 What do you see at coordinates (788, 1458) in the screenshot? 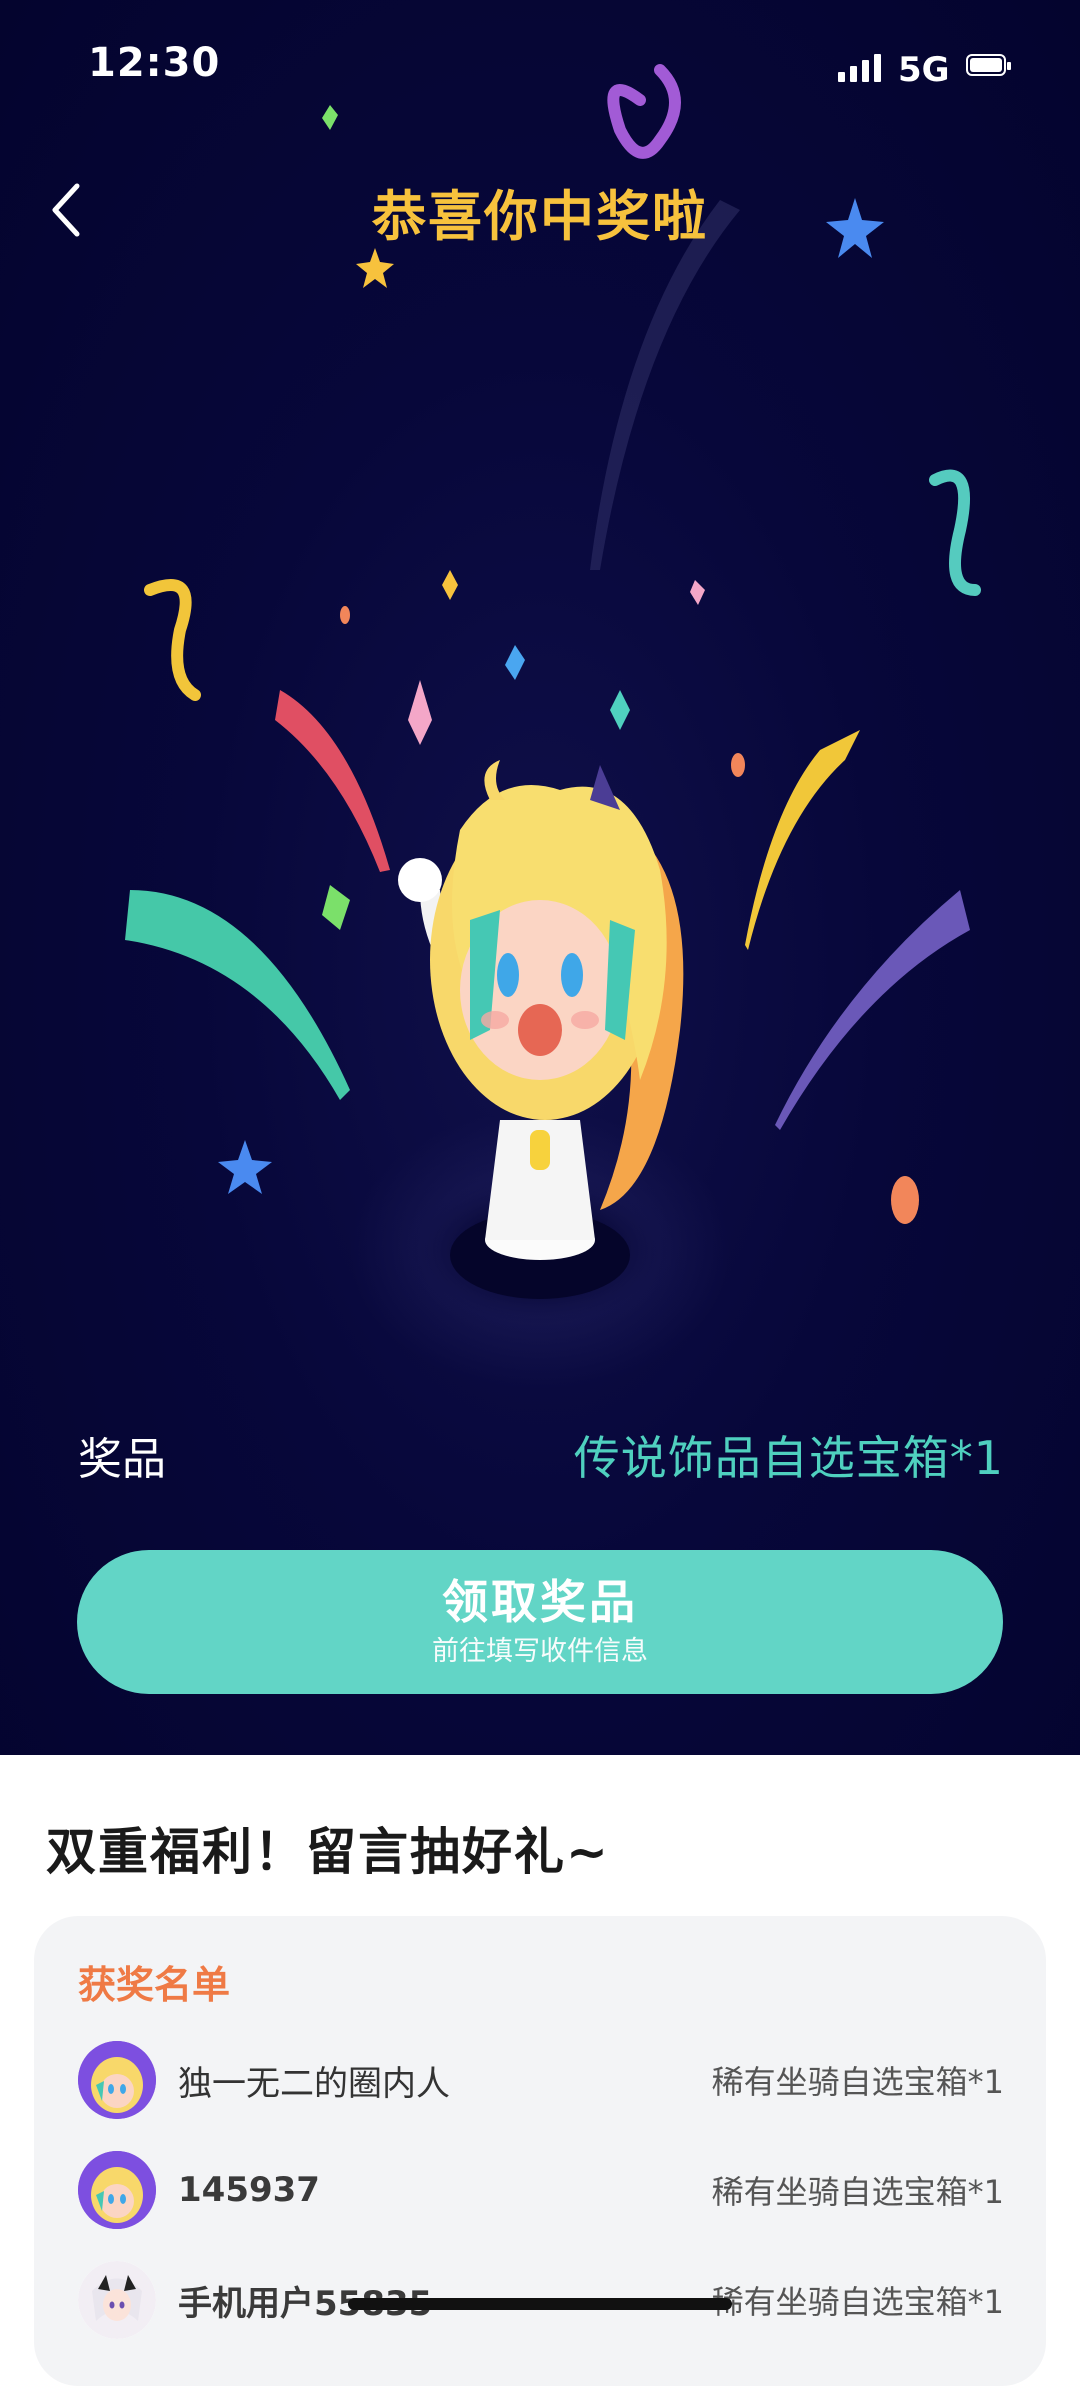
I see `prize-value: 传说饰品自选宝箱*1` at bounding box center [788, 1458].